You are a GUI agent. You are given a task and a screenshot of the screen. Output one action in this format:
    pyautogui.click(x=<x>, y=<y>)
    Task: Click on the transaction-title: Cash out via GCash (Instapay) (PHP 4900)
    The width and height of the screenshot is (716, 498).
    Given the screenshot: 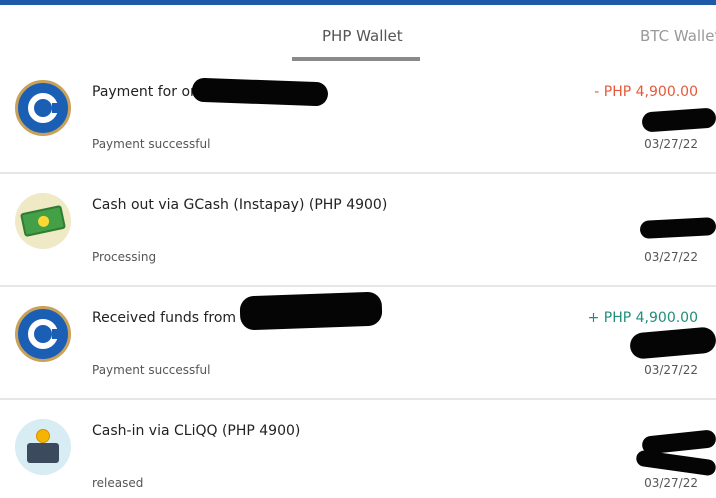 What is the action you would take?
    pyautogui.click(x=240, y=205)
    